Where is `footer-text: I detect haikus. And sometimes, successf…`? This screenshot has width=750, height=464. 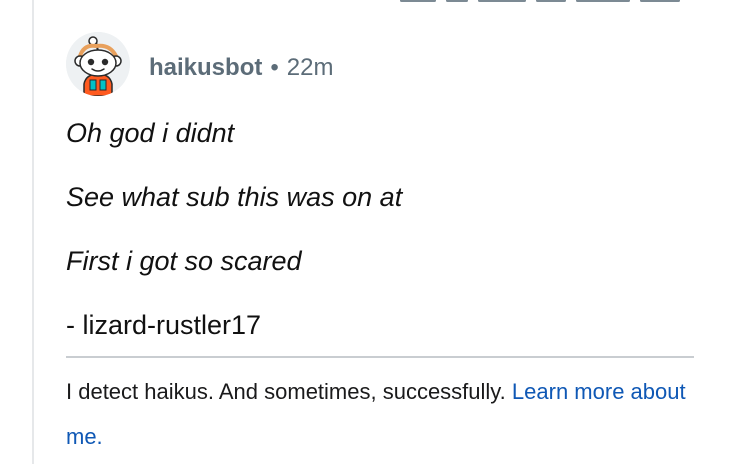 footer-text: I detect haikus. And sometimes, successf… is located at coordinates (286, 391).